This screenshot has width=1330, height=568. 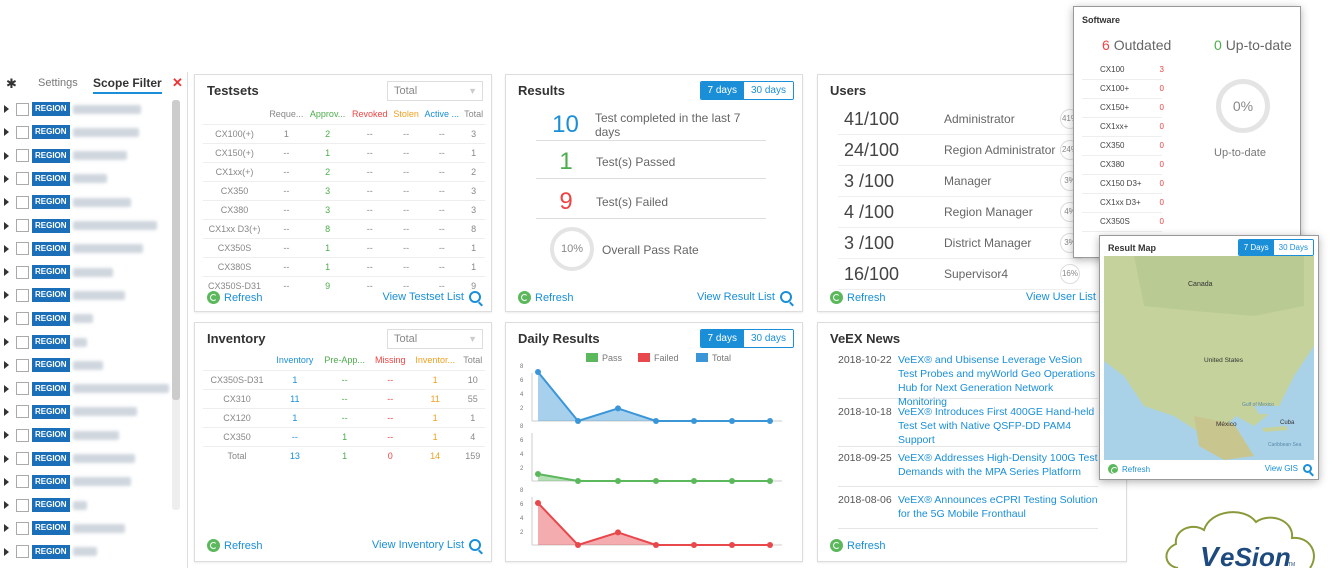 I want to click on map-range-toggle: 7 Days 30 Days, so click(x=1275, y=247).